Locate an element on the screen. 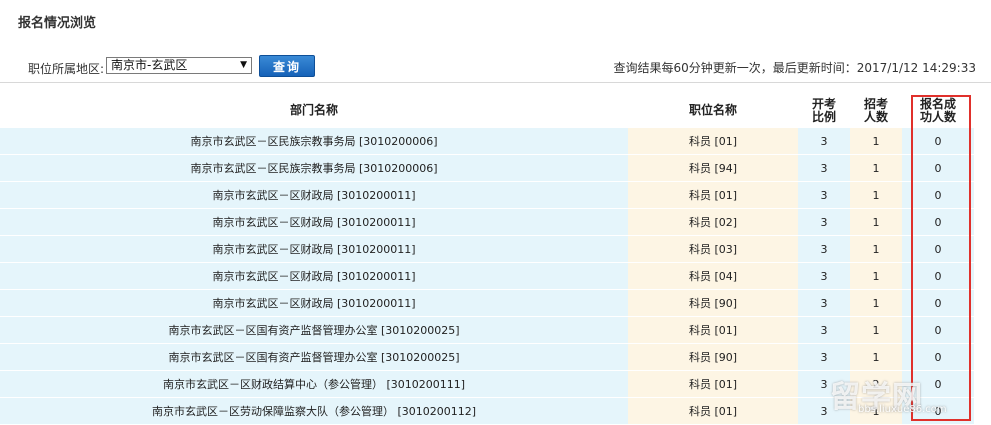  table-row: 南京市玄武区－区民族宗教事务局 [3010200006] 科员 [94] 3 1 0 is located at coordinates (495, 168).